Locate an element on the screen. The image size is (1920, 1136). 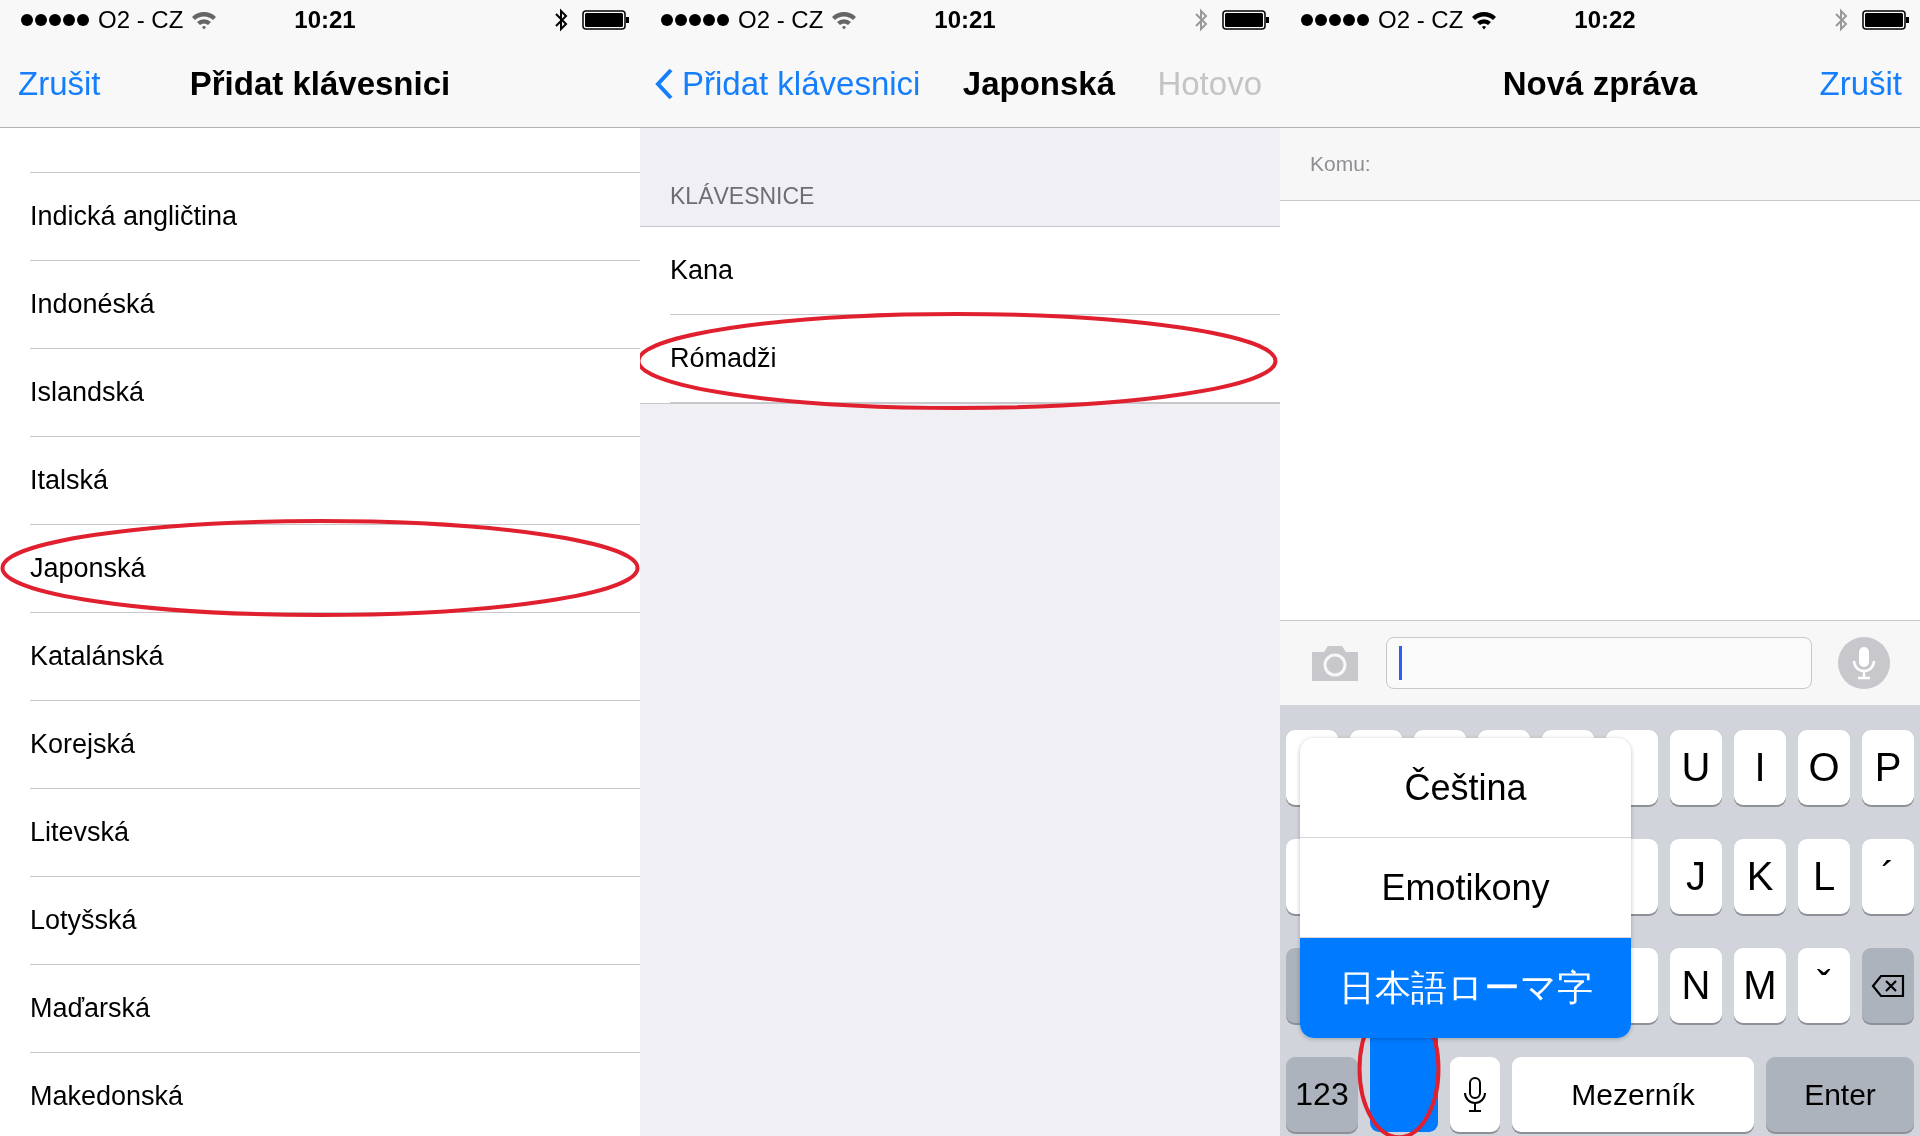
message-field is located at coordinates (1599, 663).